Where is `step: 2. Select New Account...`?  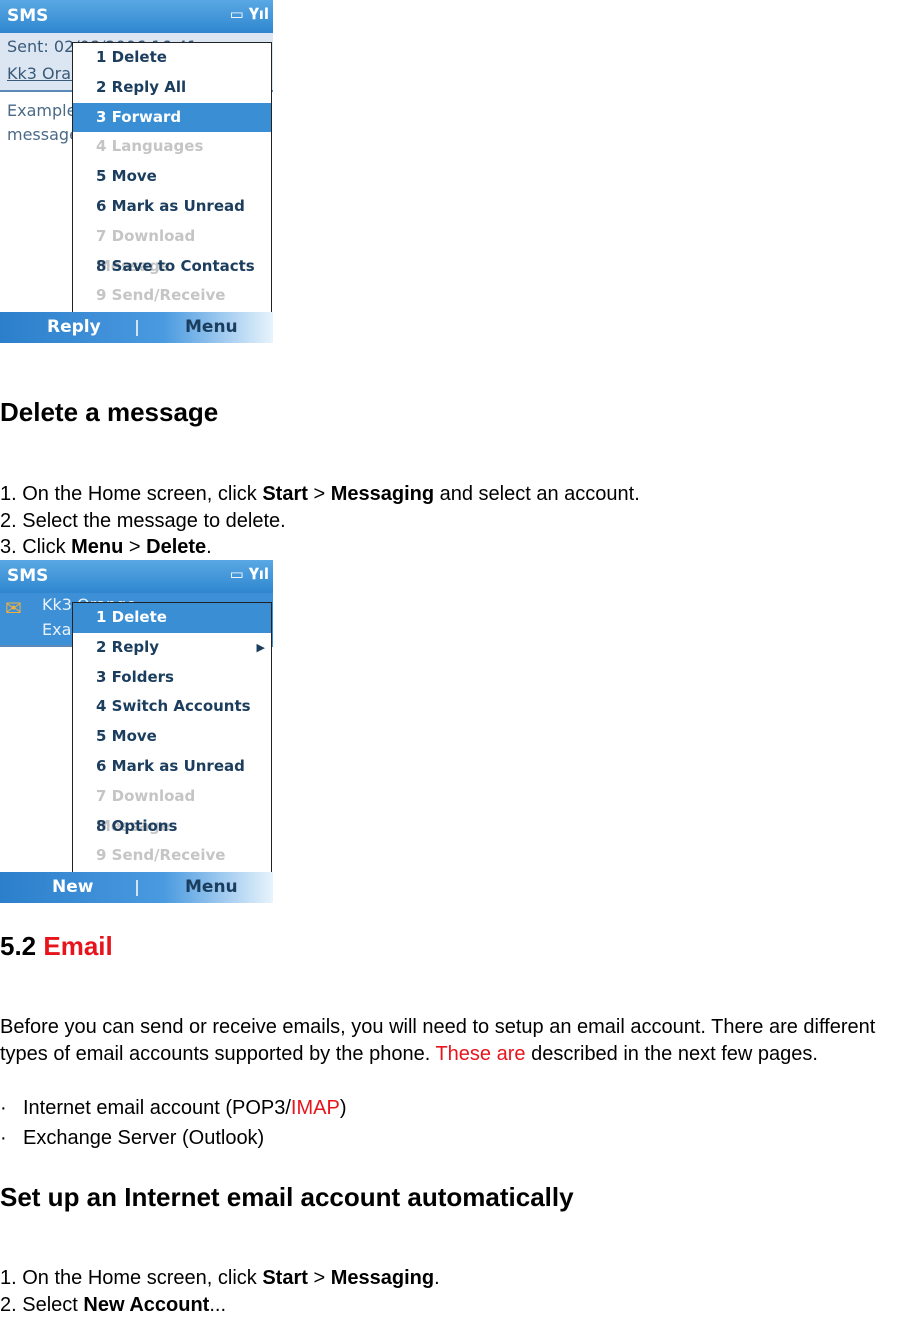
step: 2. Select New Account... is located at coordinates (449, 1305).